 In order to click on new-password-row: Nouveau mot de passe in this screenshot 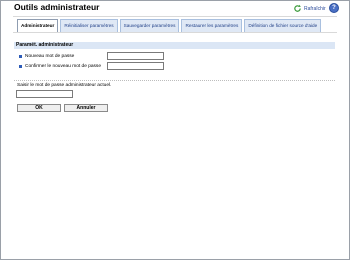, I will do `click(46, 56)`.